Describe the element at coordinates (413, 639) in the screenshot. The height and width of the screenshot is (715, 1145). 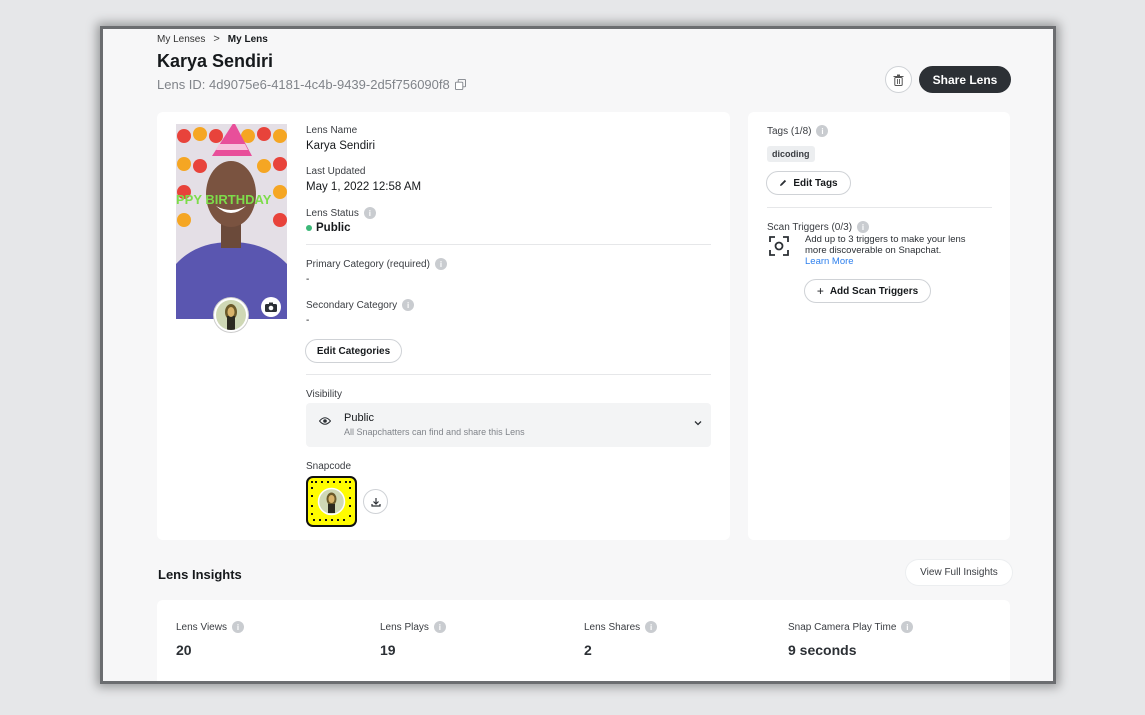
I see `stat-lens-plays: Lens Plays i 19` at that location.